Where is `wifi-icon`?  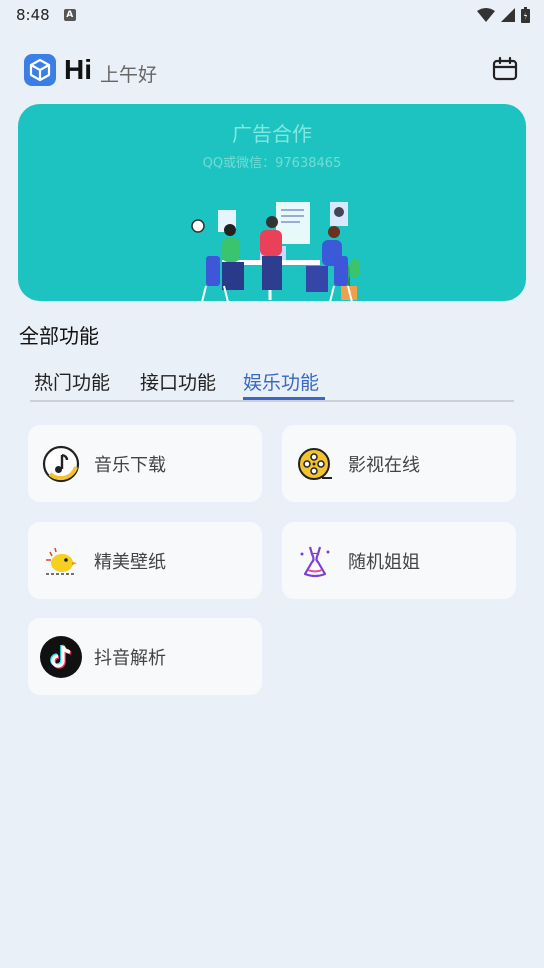
wifi-icon is located at coordinates (486, 15).